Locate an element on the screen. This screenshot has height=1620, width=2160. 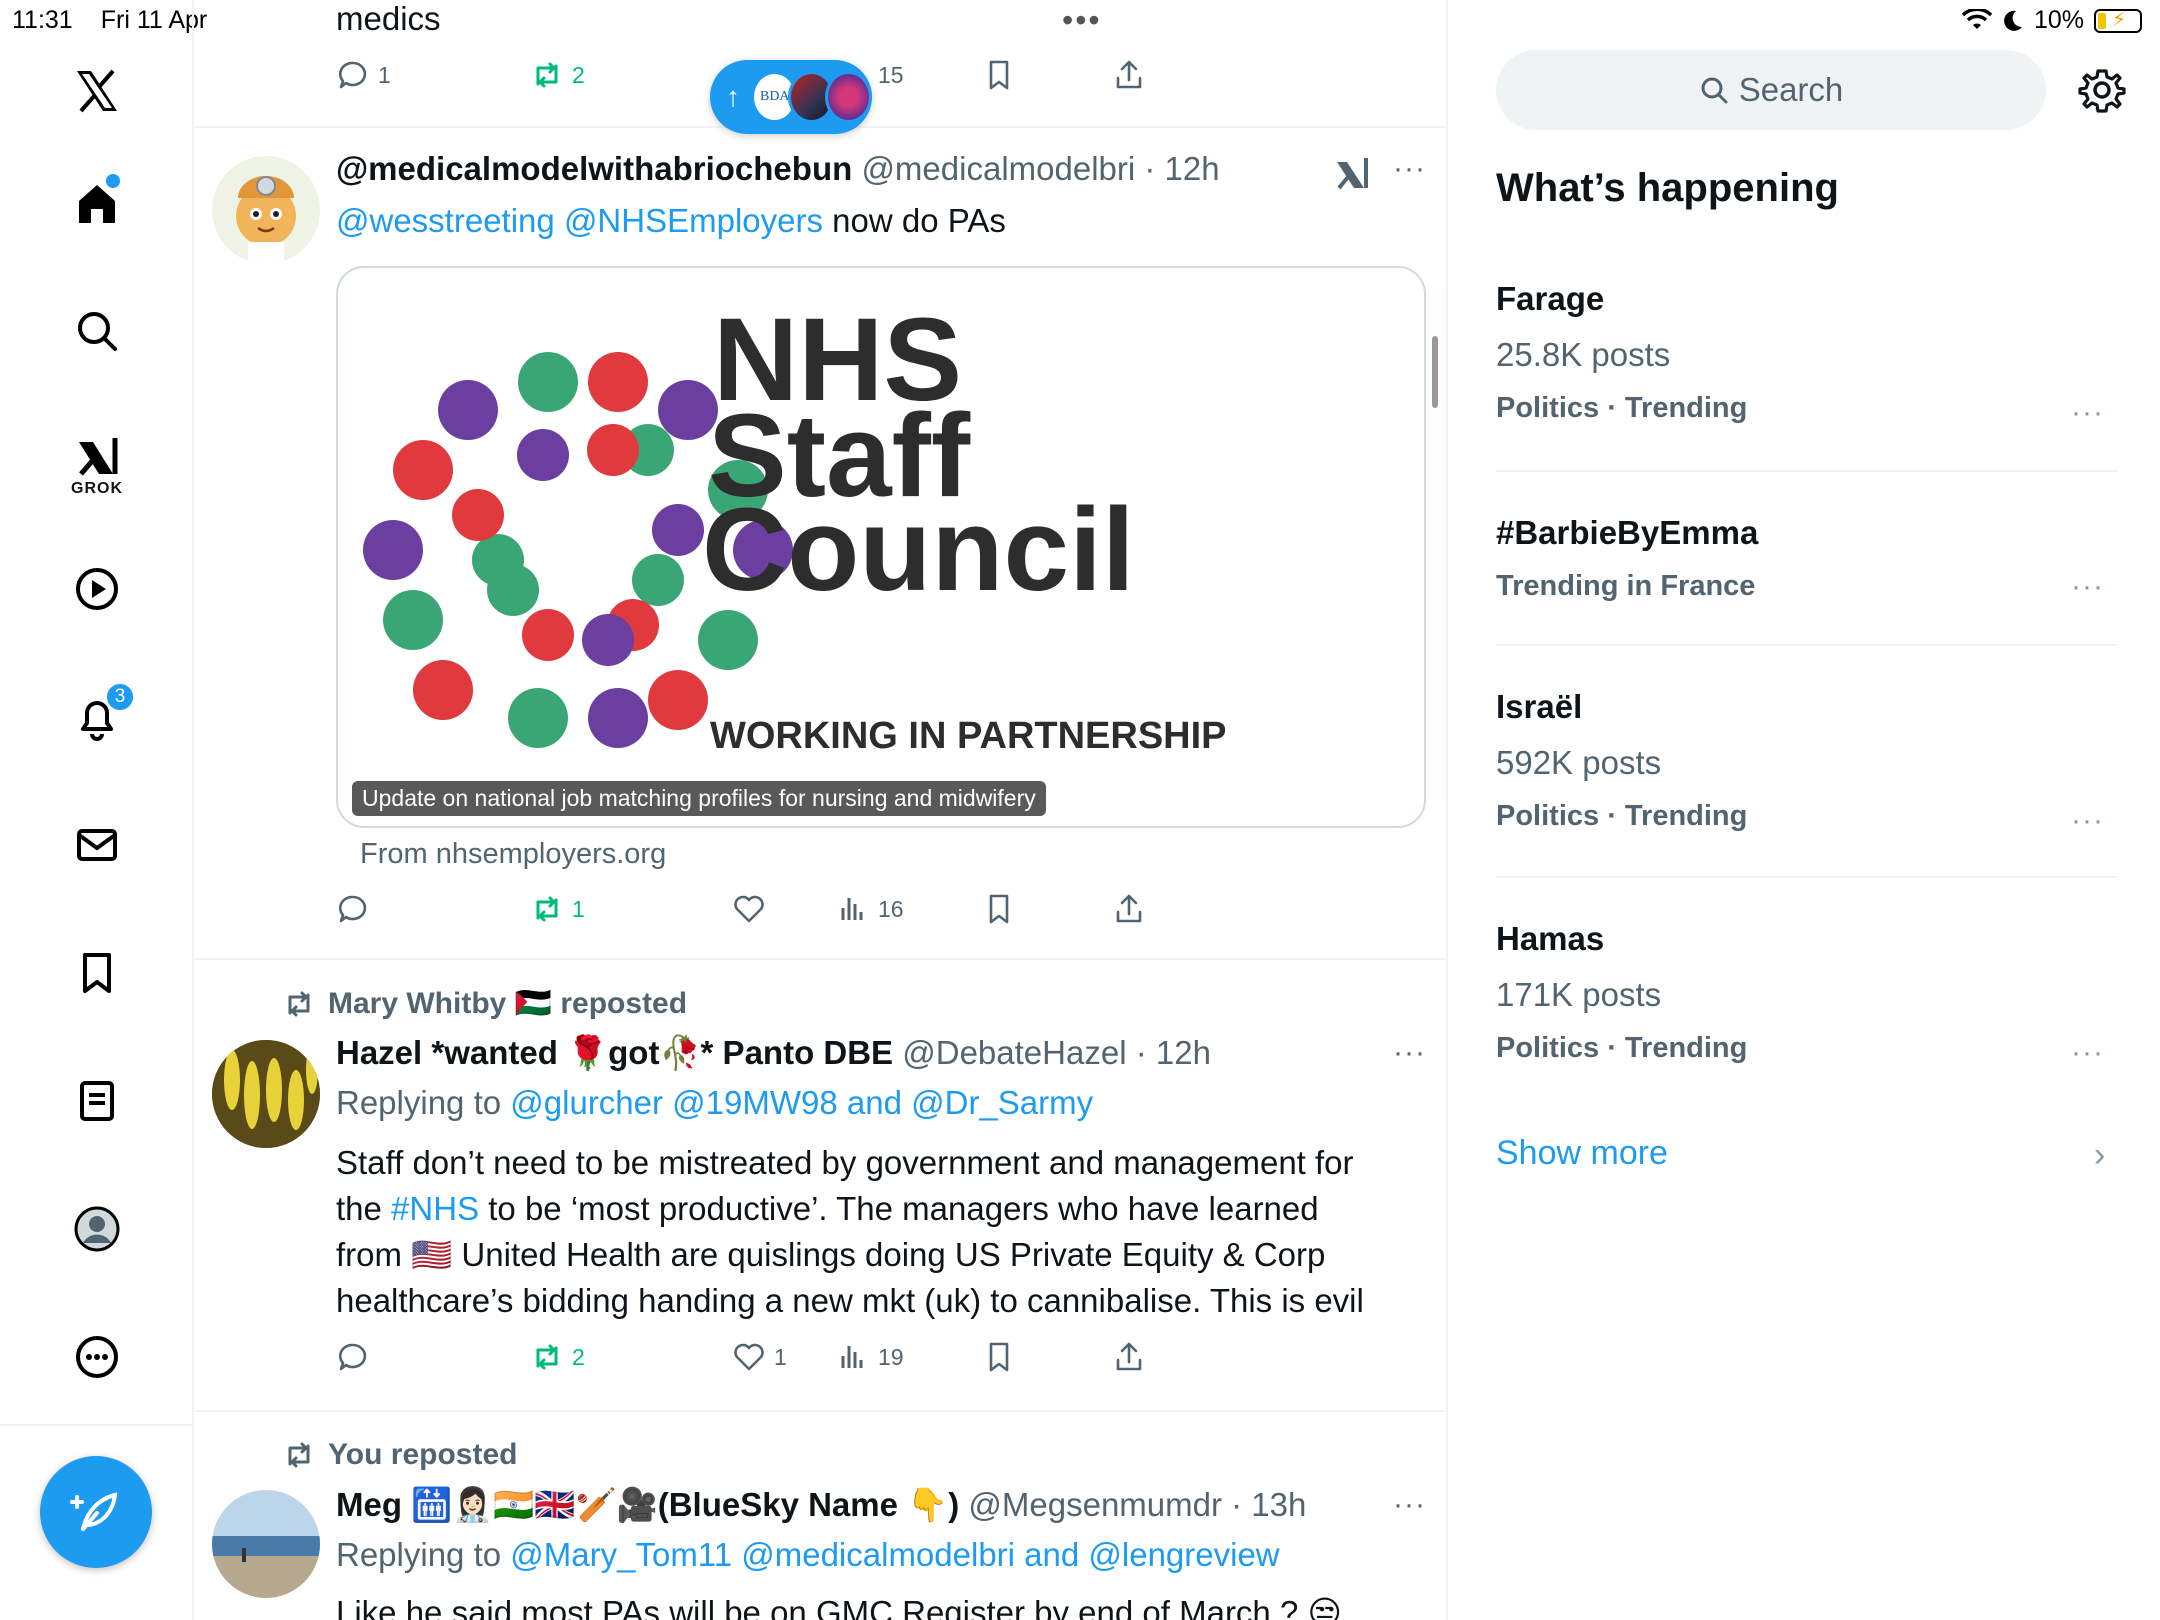
author-handle: @DebateHazel is located at coordinates (1014, 1052).